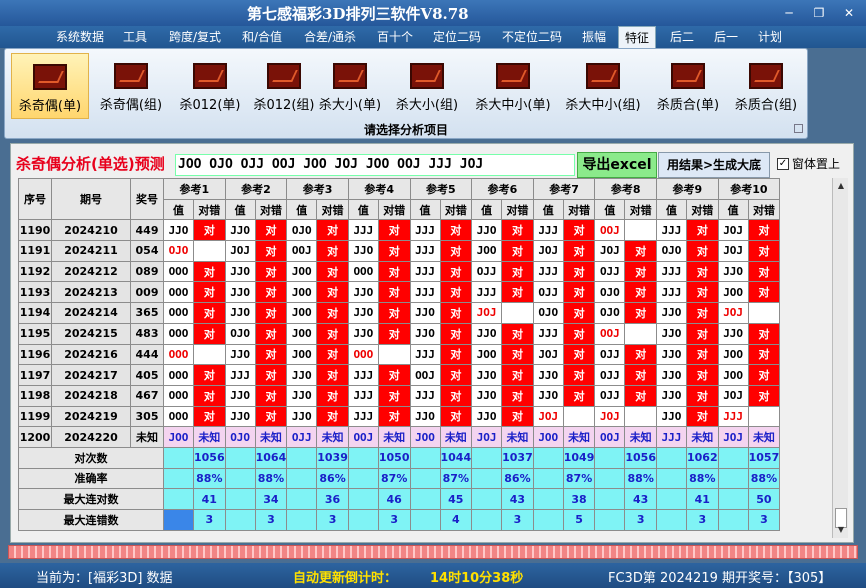  Describe the element at coordinates (147, 416) in the screenshot. I see `row-prize: 305` at that location.